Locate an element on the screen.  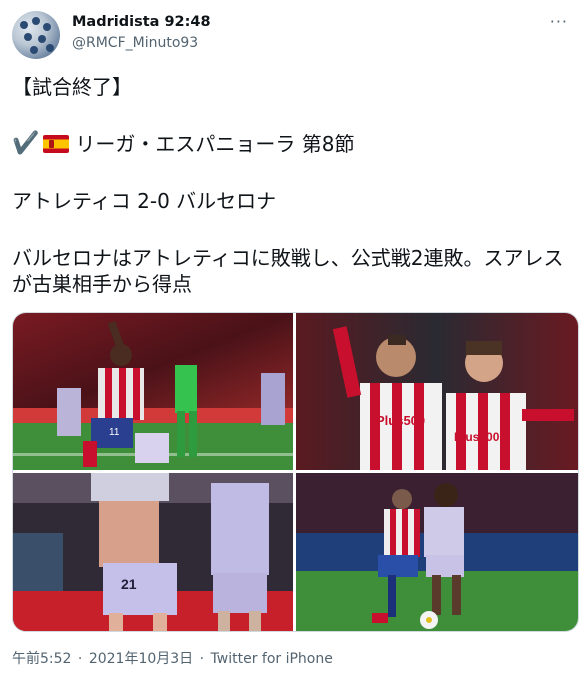
photo-1: 11 is located at coordinates (153, 391).